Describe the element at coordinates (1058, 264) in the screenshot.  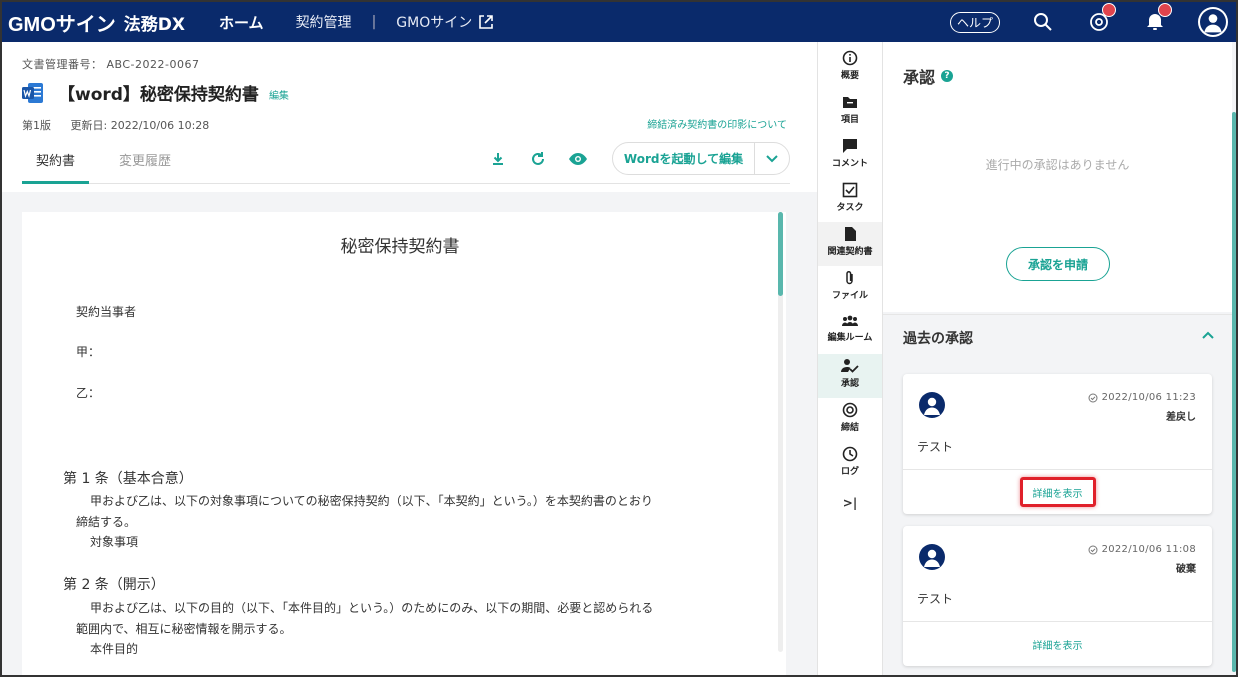
I see `request-approval-button: 承認を申請` at that location.